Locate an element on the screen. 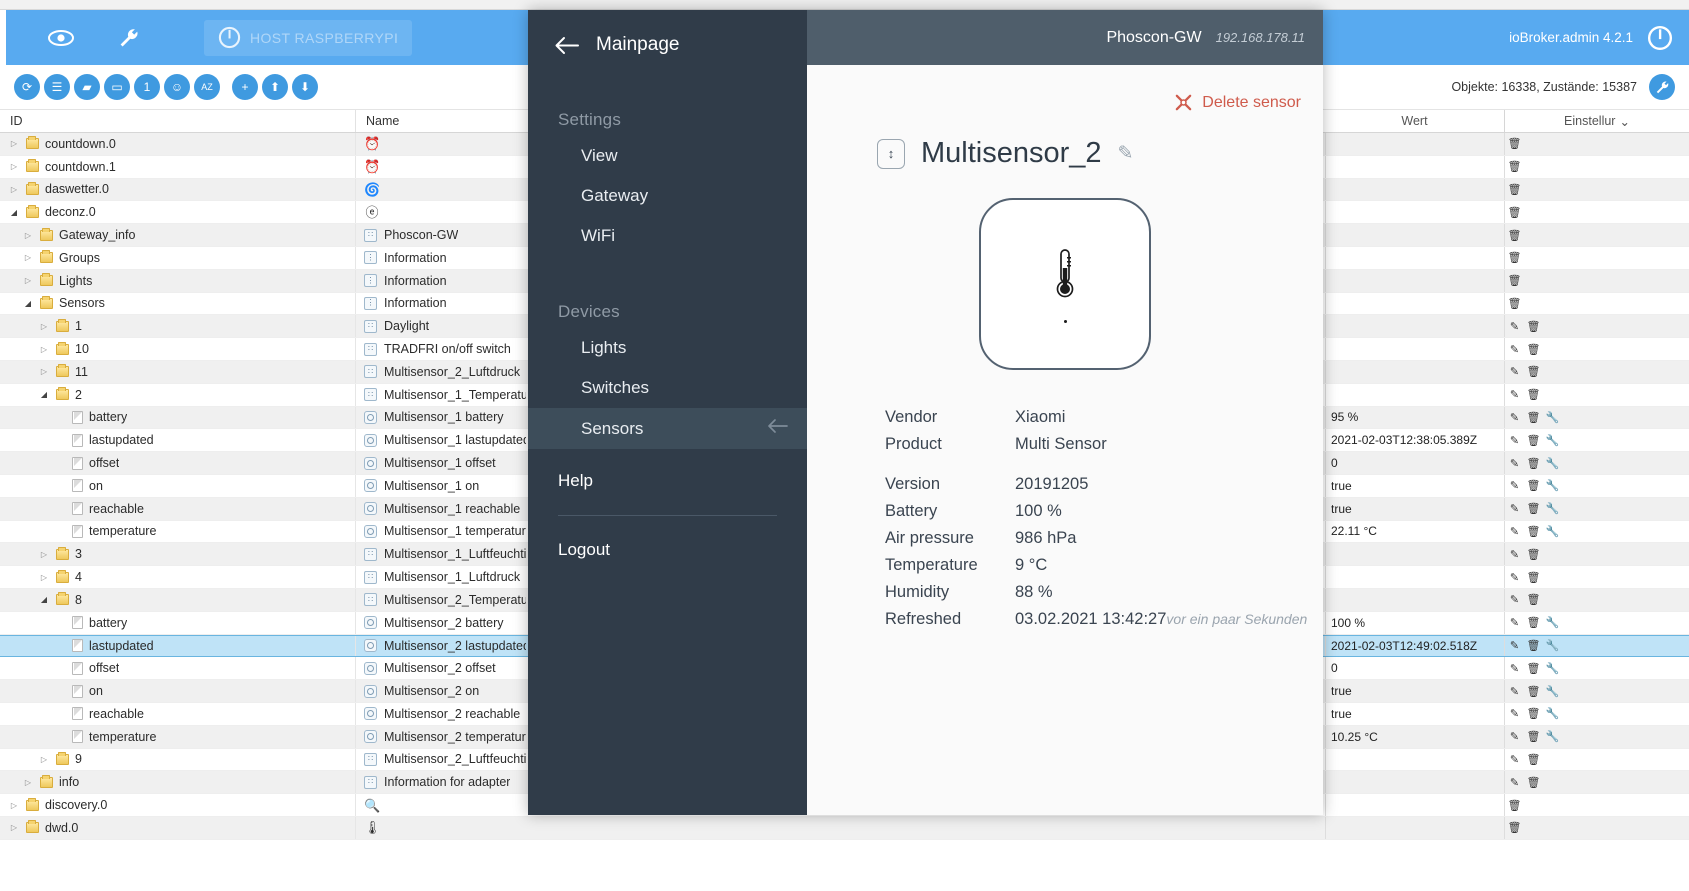 The height and width of the screenshot is (891, 1689). column-header-value: Wert is located at coordinates (1415, 121).